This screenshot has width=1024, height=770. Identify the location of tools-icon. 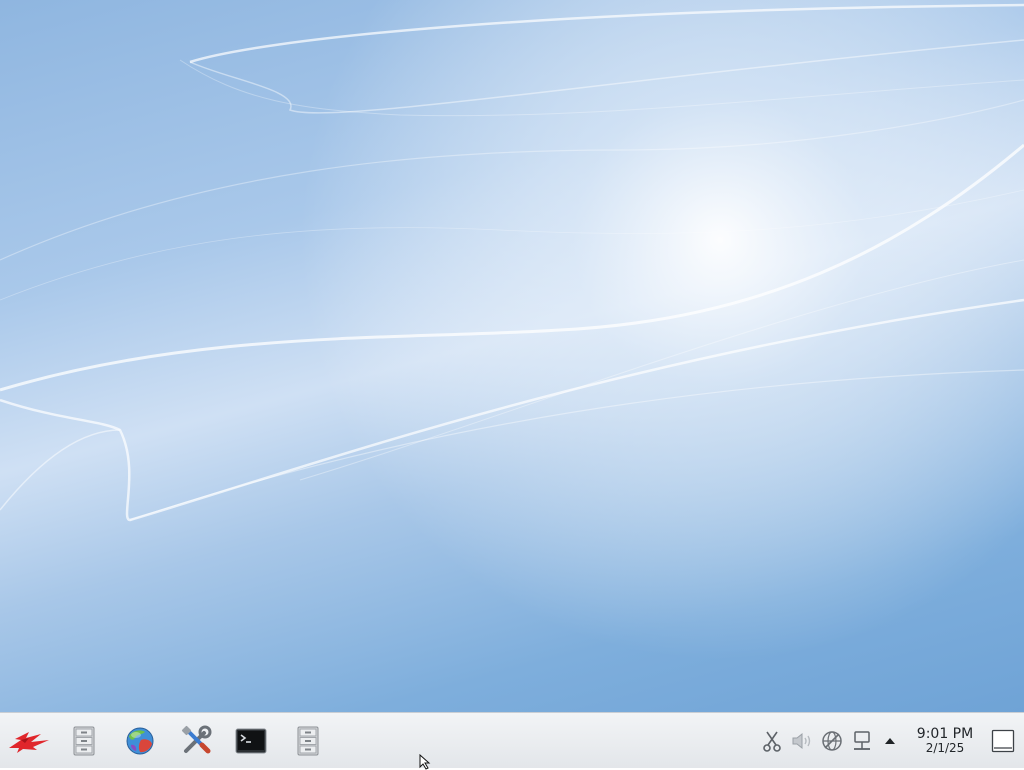
(196, 739).